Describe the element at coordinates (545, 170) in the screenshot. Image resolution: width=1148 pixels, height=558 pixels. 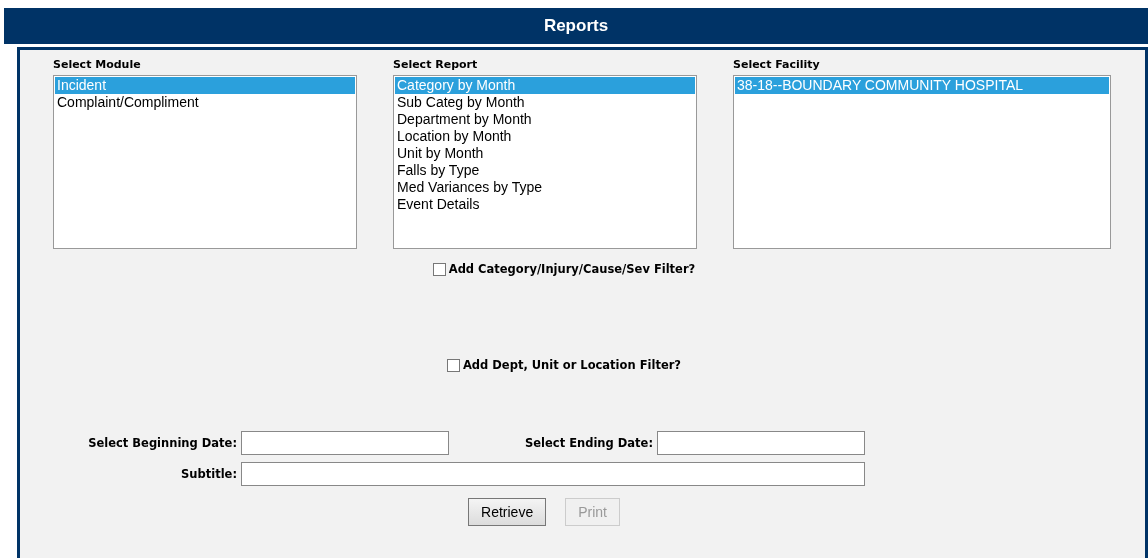
I see `list-option: Falls by Type` at that location.